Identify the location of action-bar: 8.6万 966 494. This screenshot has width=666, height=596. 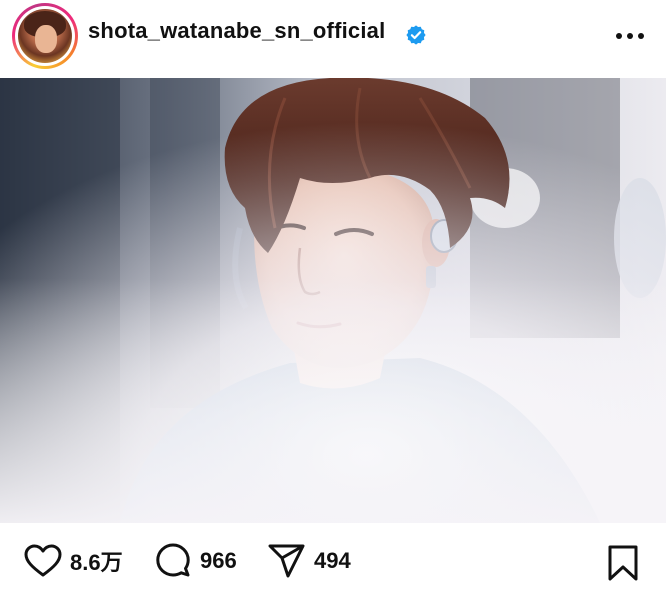
(333, 559).